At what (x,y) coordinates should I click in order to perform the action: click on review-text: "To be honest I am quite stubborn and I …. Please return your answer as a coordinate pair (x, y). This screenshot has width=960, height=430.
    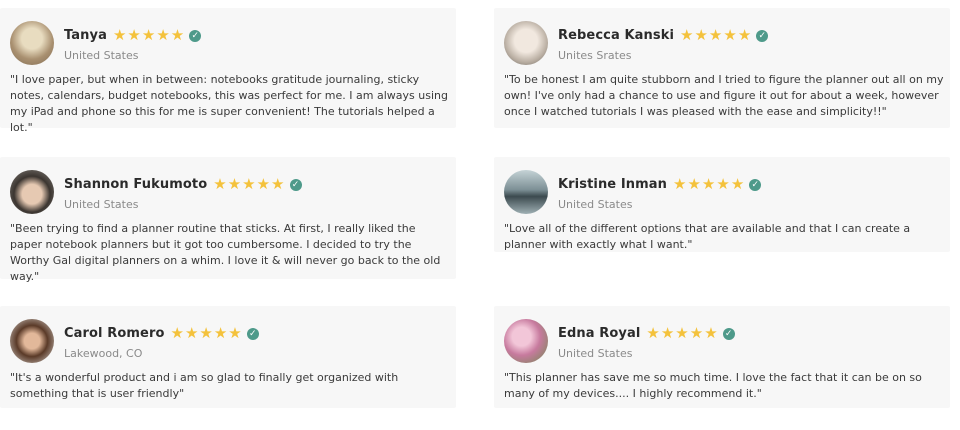
    Looking at the image, I should click on (724, 95).